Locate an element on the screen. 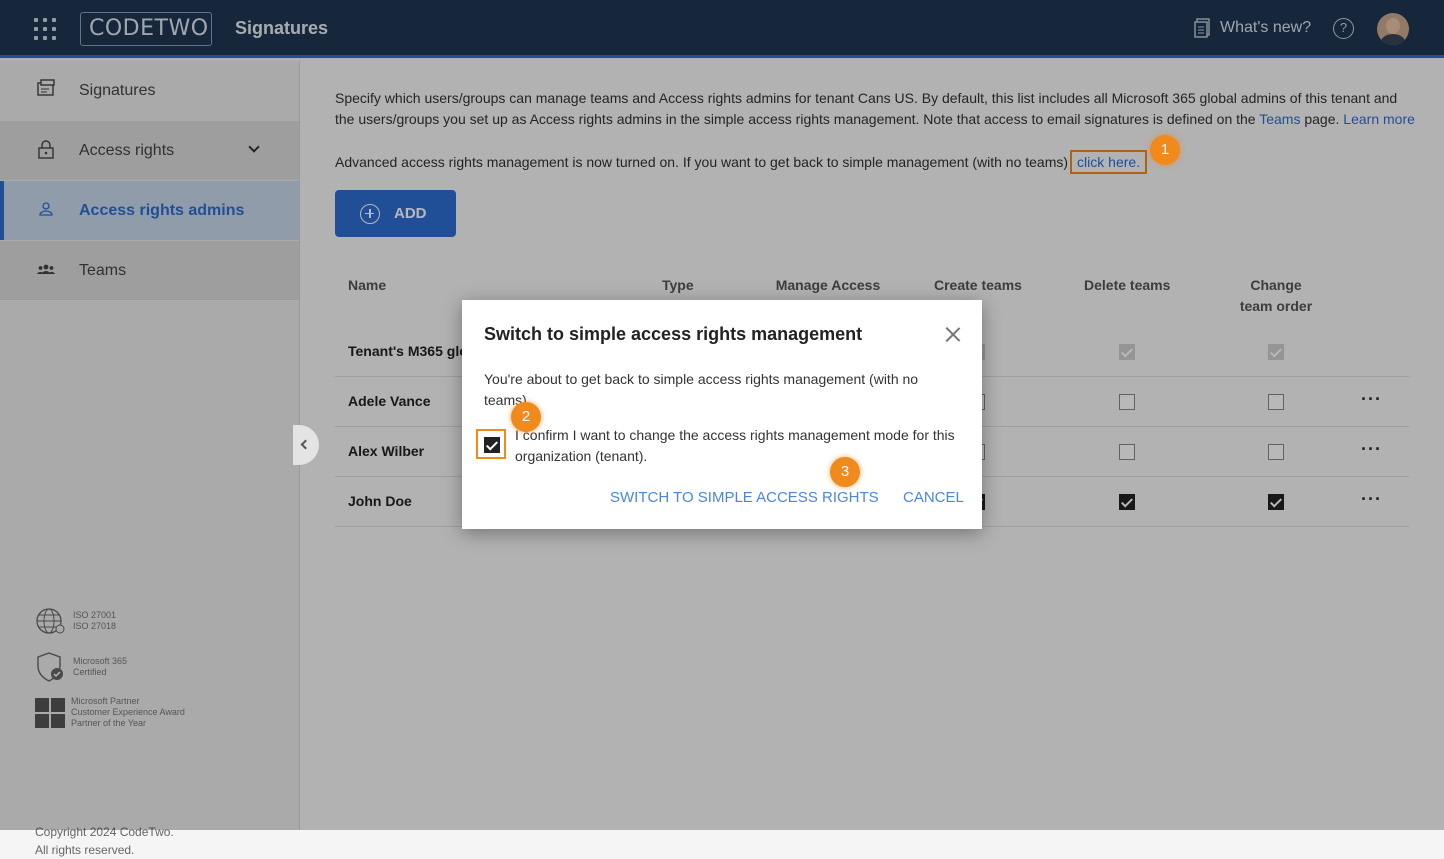  close-icon is located at coordinates (953, 335).